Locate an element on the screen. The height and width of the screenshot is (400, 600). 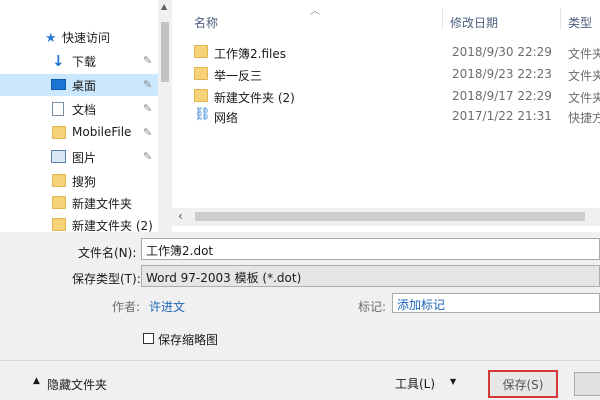
chevron-up-icon: ▲ is located at coordinates (36, 381).